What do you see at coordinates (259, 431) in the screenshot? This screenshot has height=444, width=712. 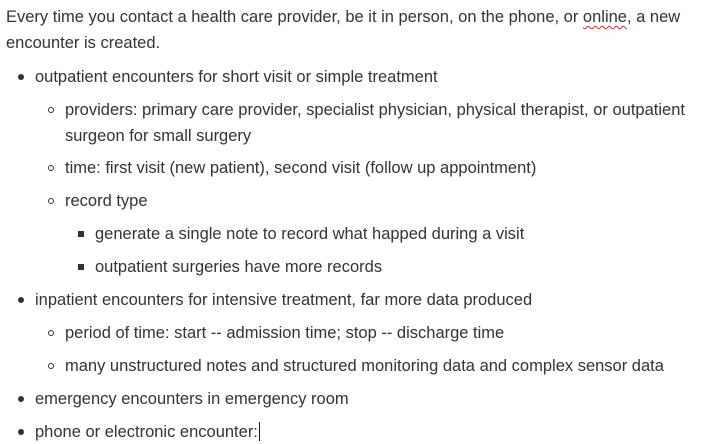 I see `text-cursor` at bounding box center [259, 431].